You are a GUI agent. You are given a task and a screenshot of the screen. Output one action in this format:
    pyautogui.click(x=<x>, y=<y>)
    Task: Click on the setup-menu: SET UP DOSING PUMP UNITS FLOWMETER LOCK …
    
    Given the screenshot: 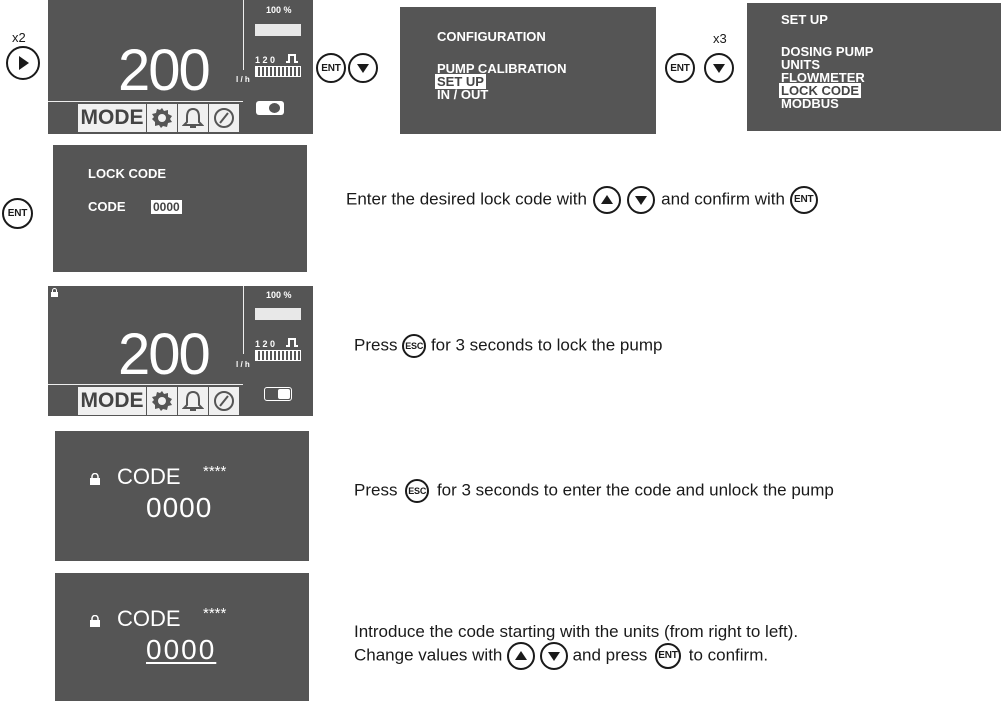 What is the action you would take?
    pyautogui.click(x=874, y=67)
    